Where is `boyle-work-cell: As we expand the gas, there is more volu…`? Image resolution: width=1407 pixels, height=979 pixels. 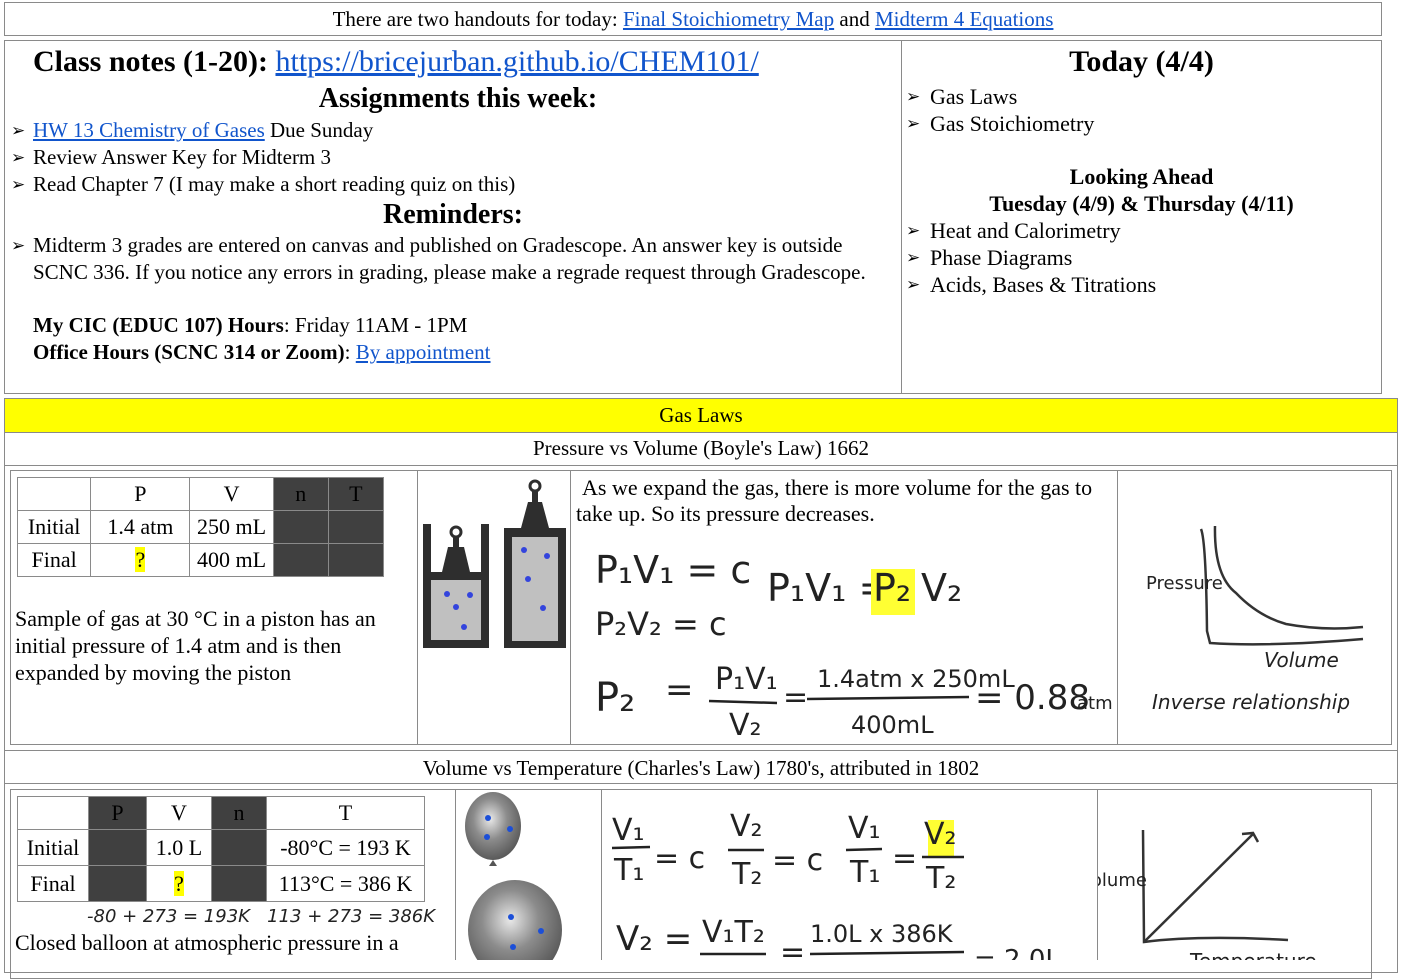 boyle-work-cell: As we expand the gas, there is more volu… is located at coordinates (844, 607).